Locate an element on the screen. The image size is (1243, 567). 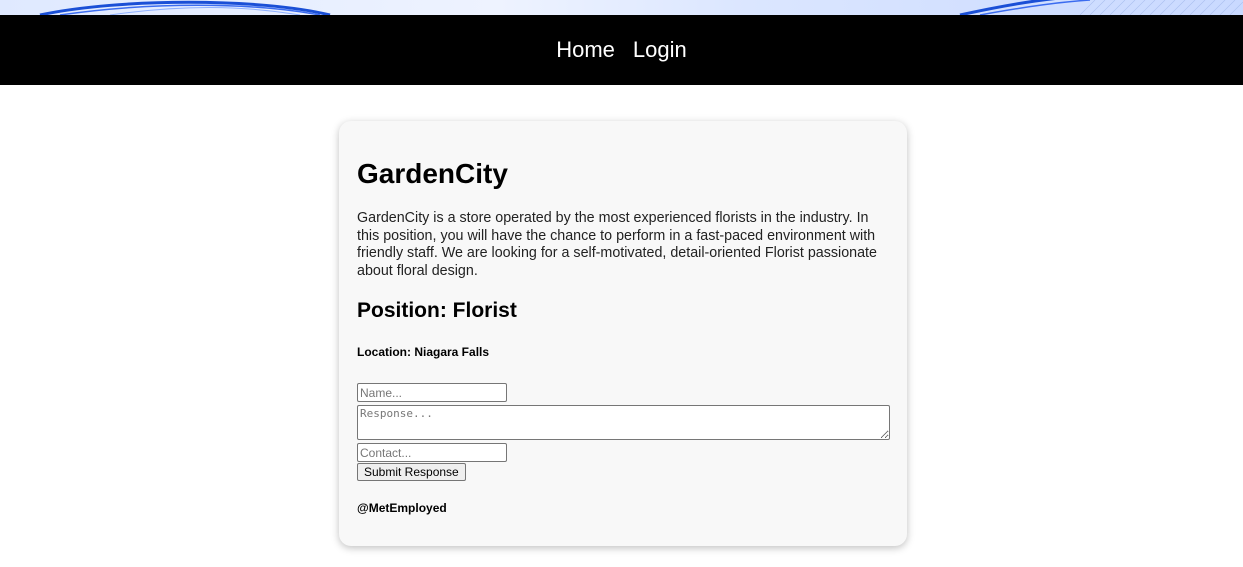
contact-input is located at coordinates (432, 452).